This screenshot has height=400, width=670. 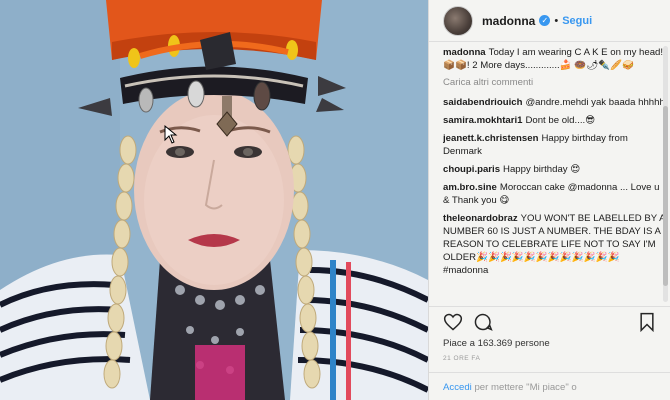 I want to click on login-prompt: Accedi per mettere "Mi piace" o, so click(x=549, y=386).